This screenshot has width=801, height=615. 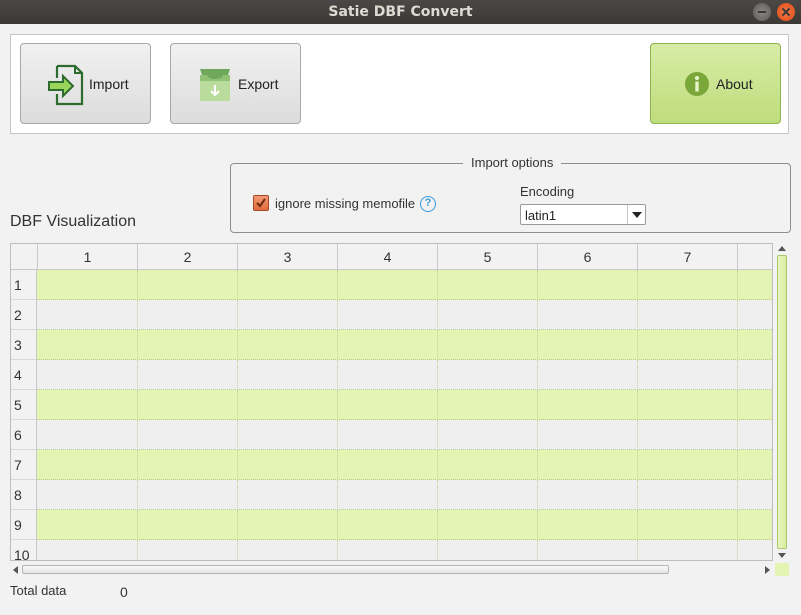 What do you see at coordinates (583, 214) in the screenshot?
I see `encoding-select: latin1` at bounding box center [583, 214].